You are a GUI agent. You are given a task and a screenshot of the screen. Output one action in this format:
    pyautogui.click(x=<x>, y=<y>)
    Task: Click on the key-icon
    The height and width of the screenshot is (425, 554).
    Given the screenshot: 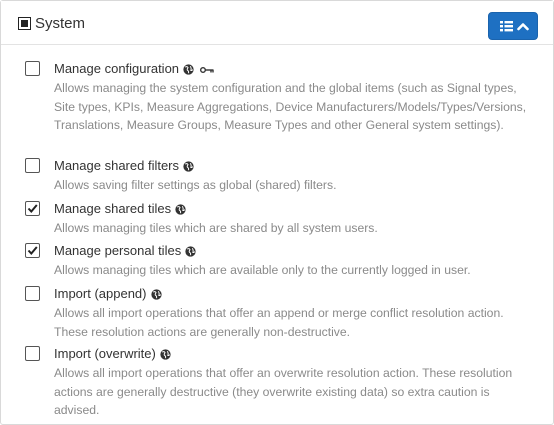 What is the action you would take?
    pyautogui.click(x=207, y=70)
    